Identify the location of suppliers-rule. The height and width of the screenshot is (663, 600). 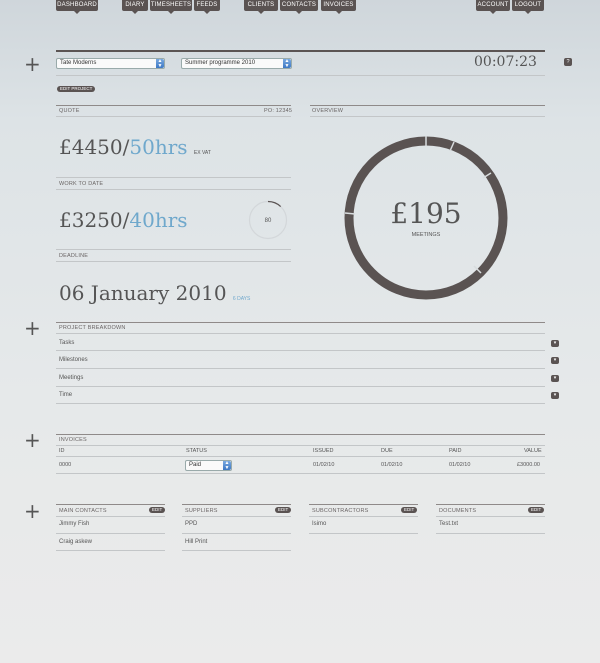
(236, 504).